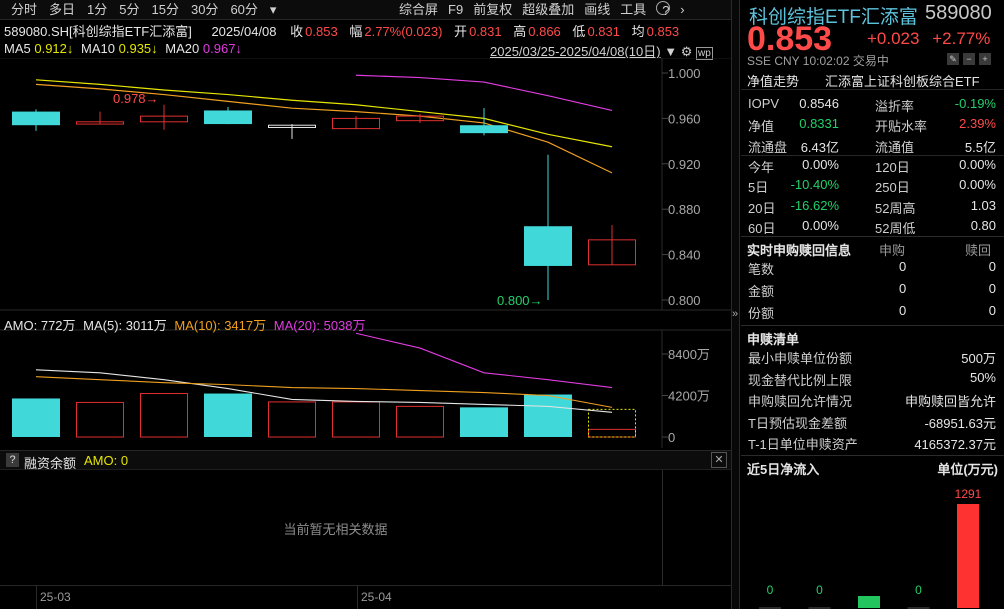 This screenshot has height=609, width=1004. I want to click on x-axis-label-march: 25-03, so click(55, 597).